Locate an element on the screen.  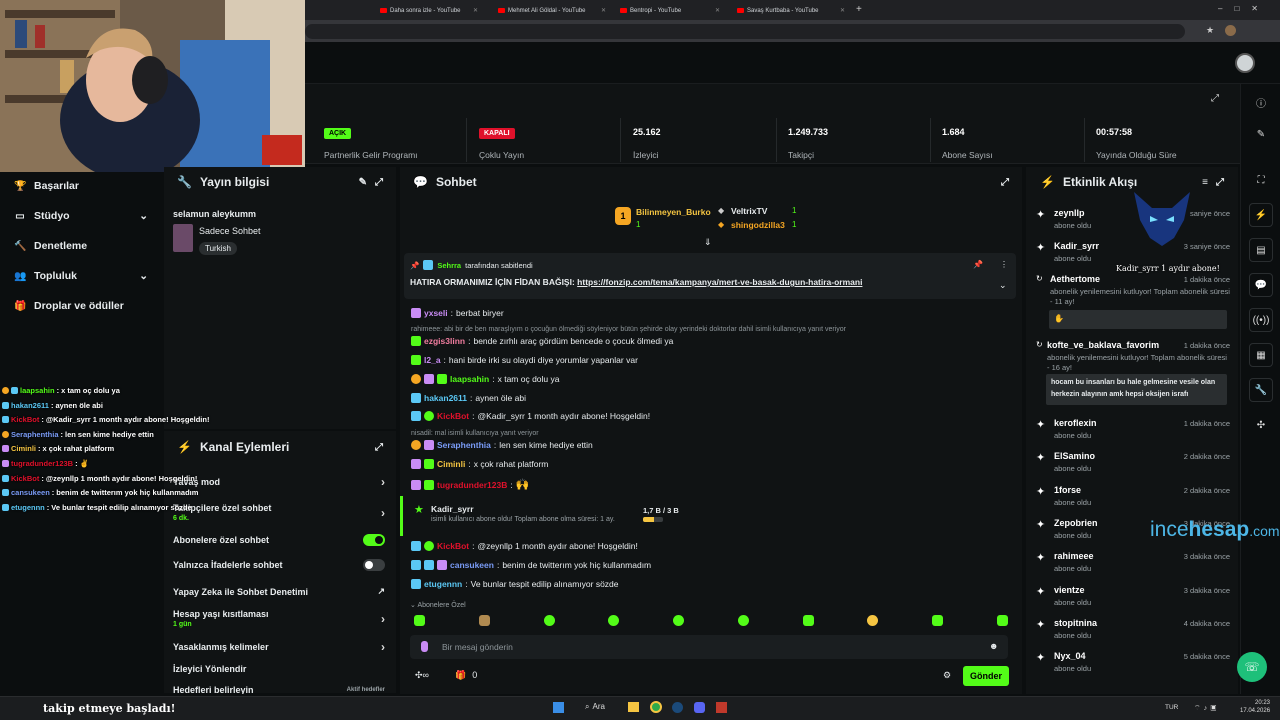
more-icon: ⋮ is located at coordinates (1004, 264).